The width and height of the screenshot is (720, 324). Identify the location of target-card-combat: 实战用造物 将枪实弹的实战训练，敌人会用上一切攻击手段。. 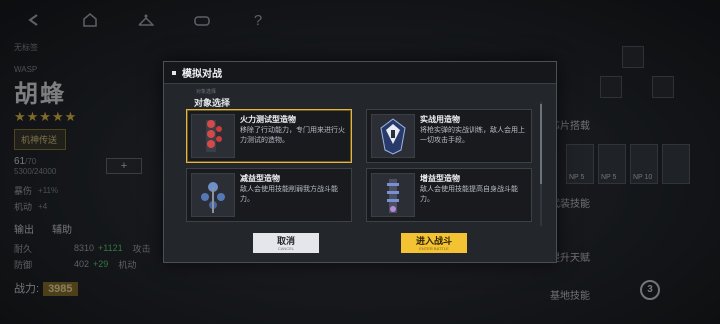
(449, 136).